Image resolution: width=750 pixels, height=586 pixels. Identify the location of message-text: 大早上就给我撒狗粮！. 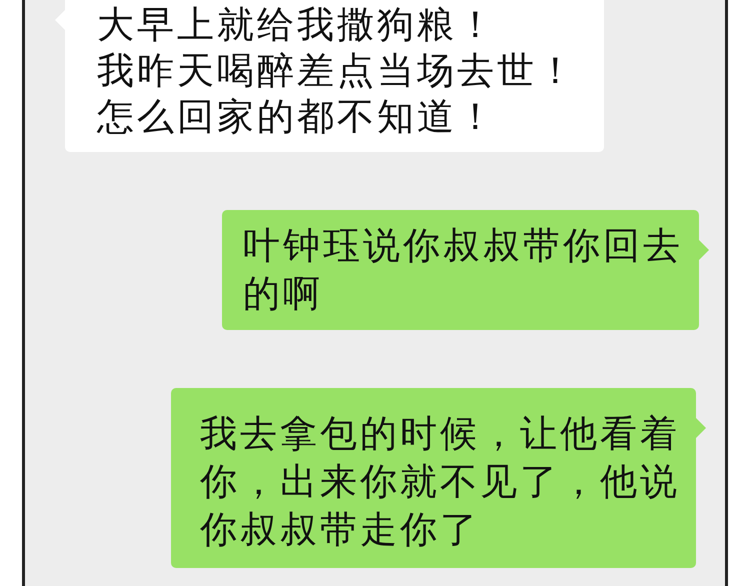
(297, 25).